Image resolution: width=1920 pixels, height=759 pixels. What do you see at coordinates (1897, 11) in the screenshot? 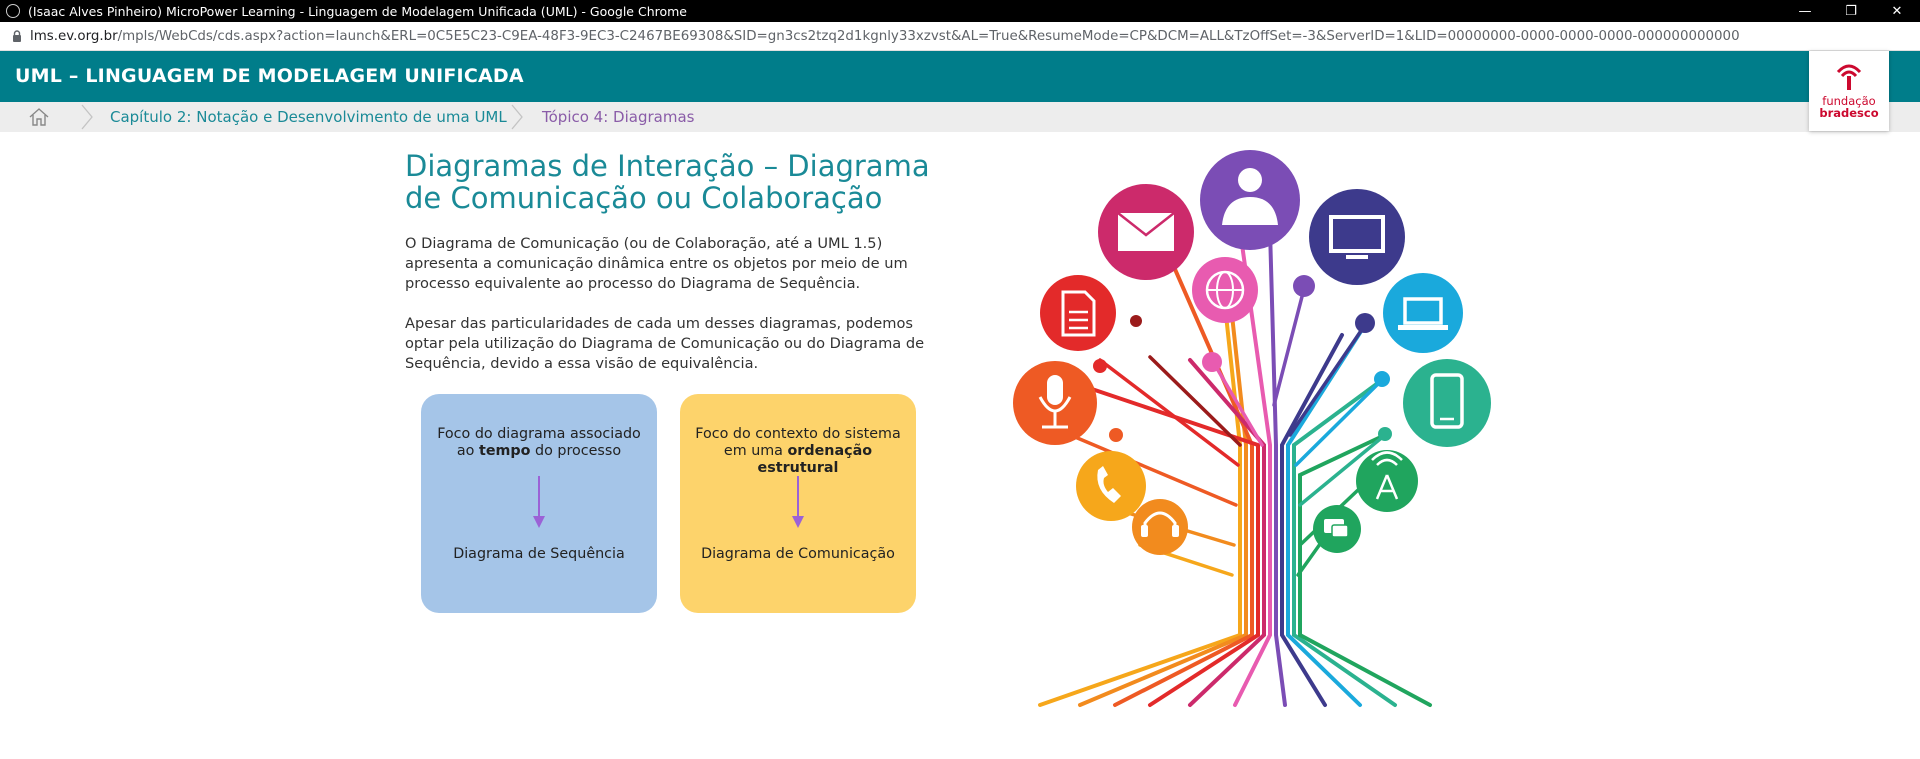
I see `close-button: ✕` at bounding box center [1897, 11].